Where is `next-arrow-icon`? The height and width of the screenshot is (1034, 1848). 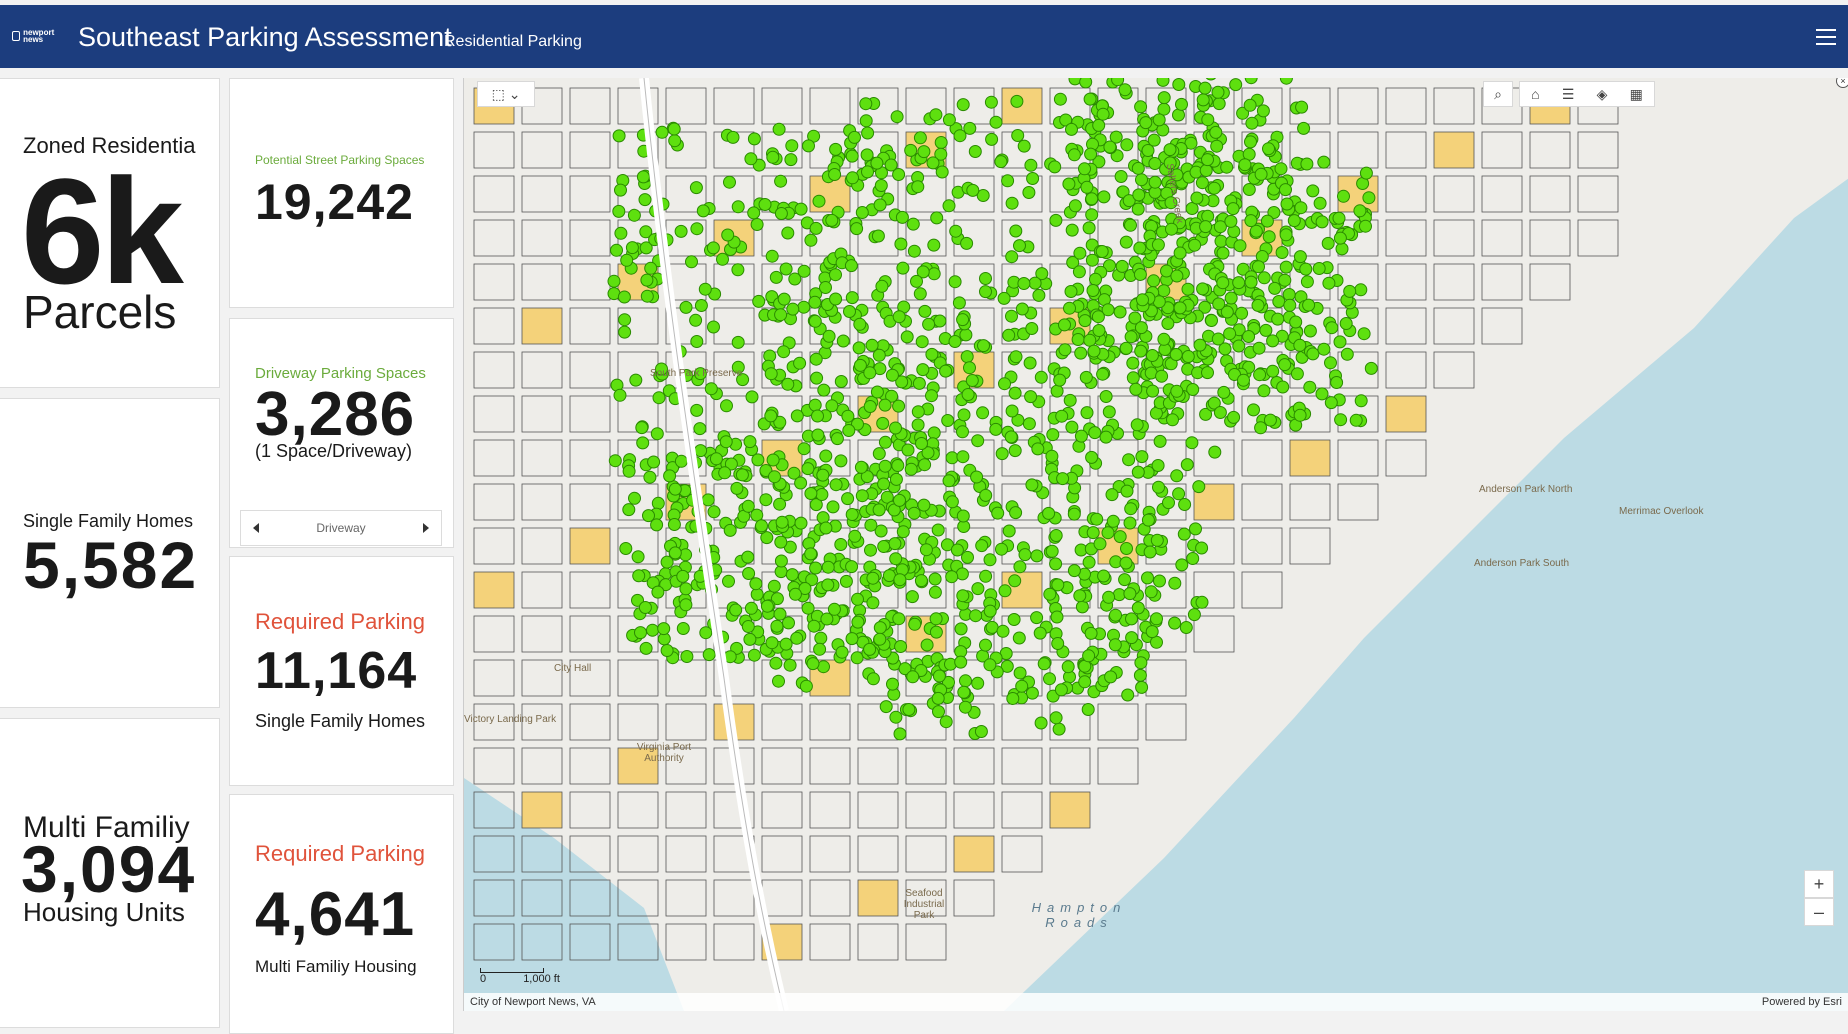 next-arrow-icon is located at coordinates (426, 528).